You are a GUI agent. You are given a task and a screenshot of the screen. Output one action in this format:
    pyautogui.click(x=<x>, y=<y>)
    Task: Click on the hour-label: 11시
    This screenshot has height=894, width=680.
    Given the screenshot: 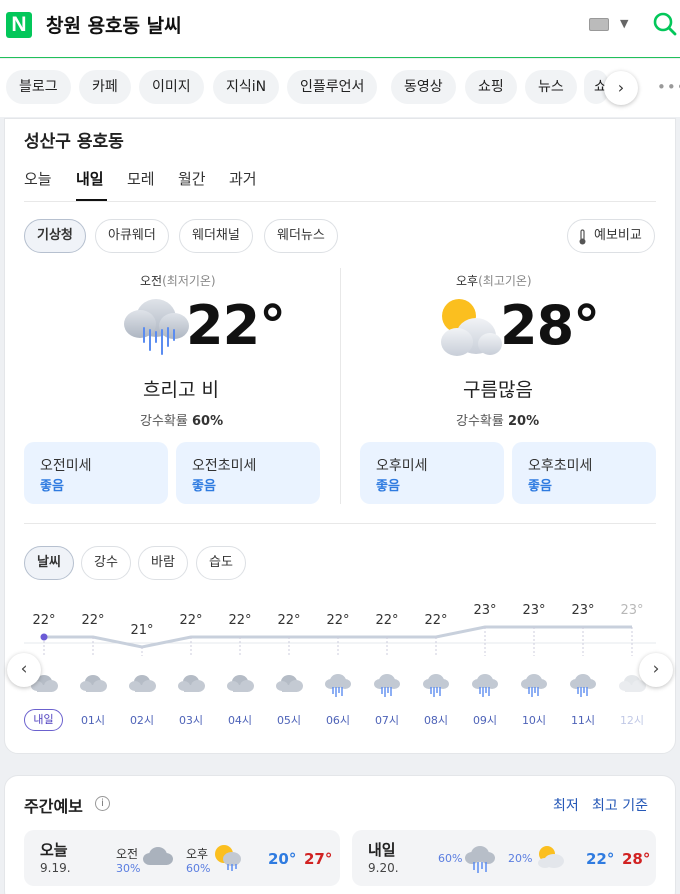 What is the action you would take?
    pyautogui.click(x=583, y=720)
    